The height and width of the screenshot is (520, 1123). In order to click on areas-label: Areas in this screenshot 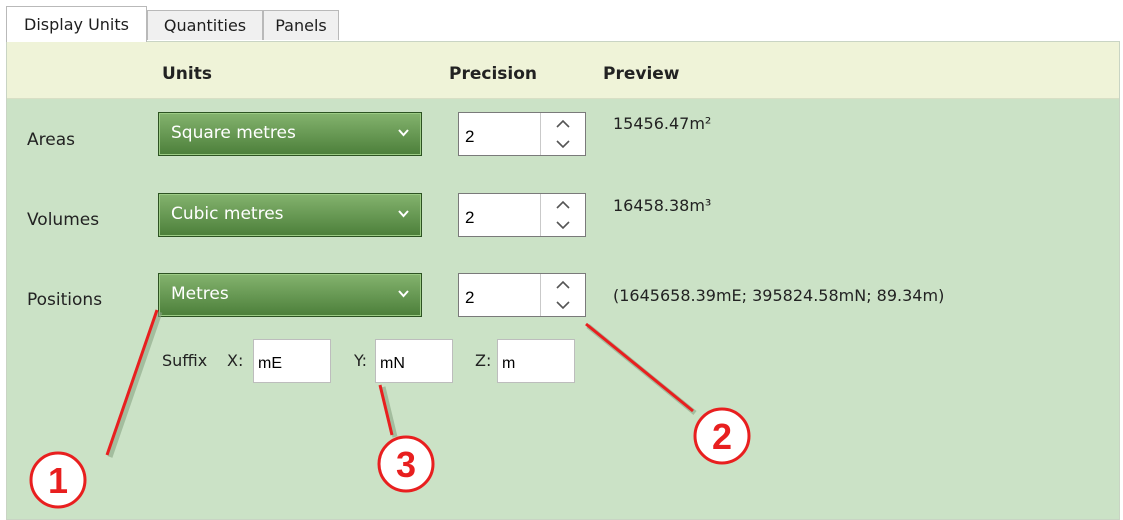, I will do `click(51, 140)`.